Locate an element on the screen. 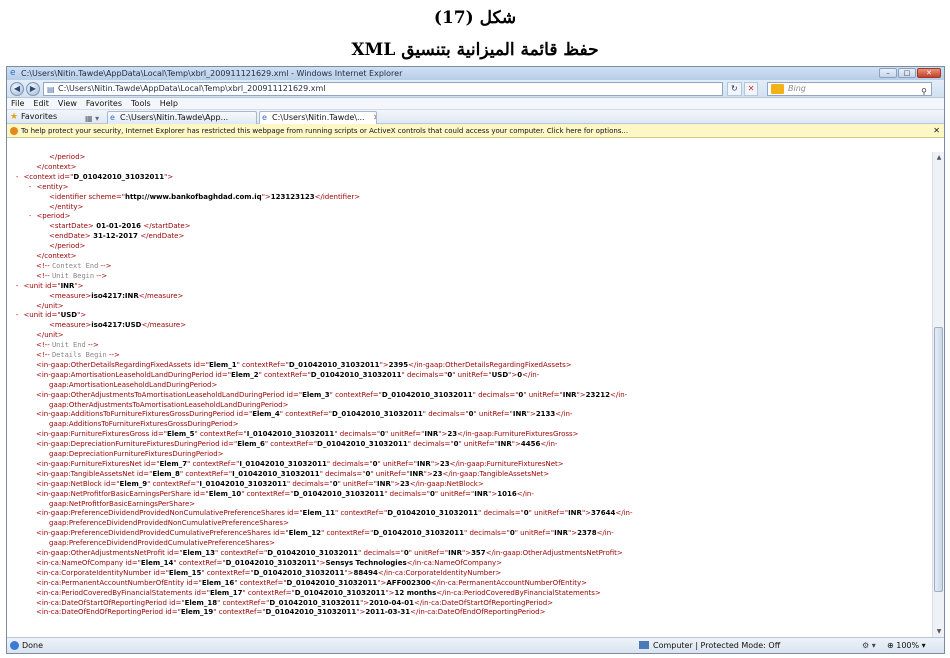 This screenshot has height=658, width=950. xml-token: iso4217:INR is located at coordinates (115, 295).